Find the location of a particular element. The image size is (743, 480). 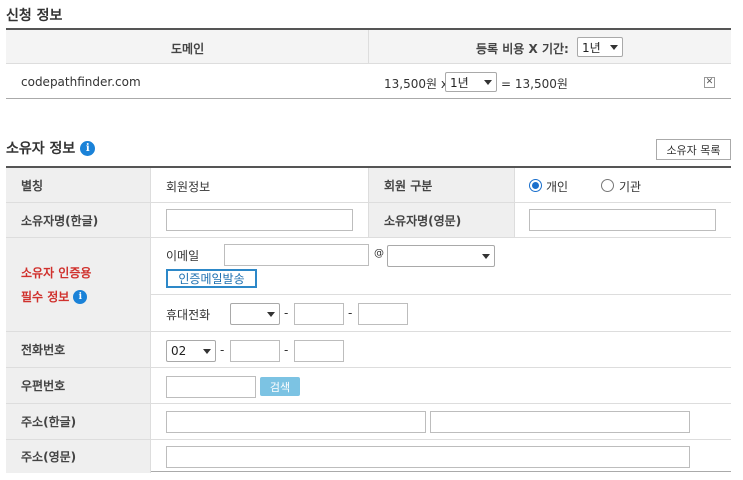

fee-column-header: 등록 비용 X 기간: is located at coordinates (522, 49).